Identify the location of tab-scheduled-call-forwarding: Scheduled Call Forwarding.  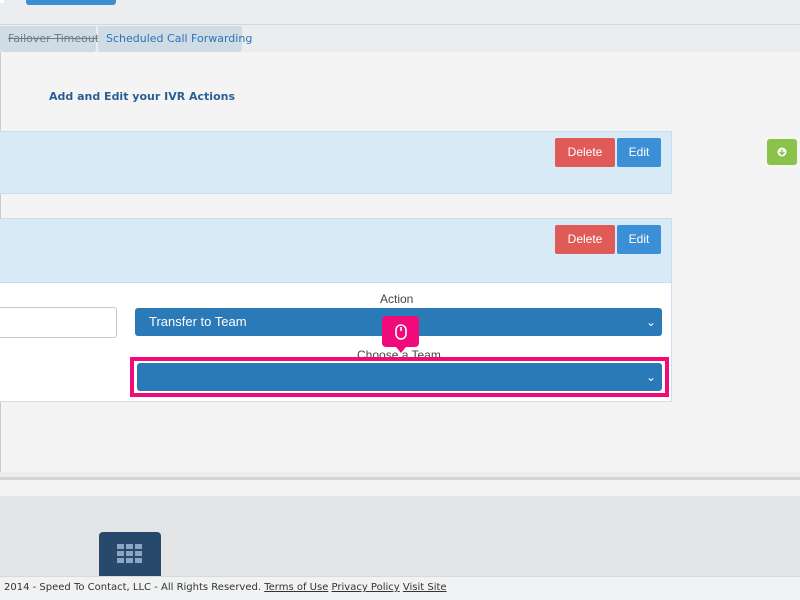
(175, 39).